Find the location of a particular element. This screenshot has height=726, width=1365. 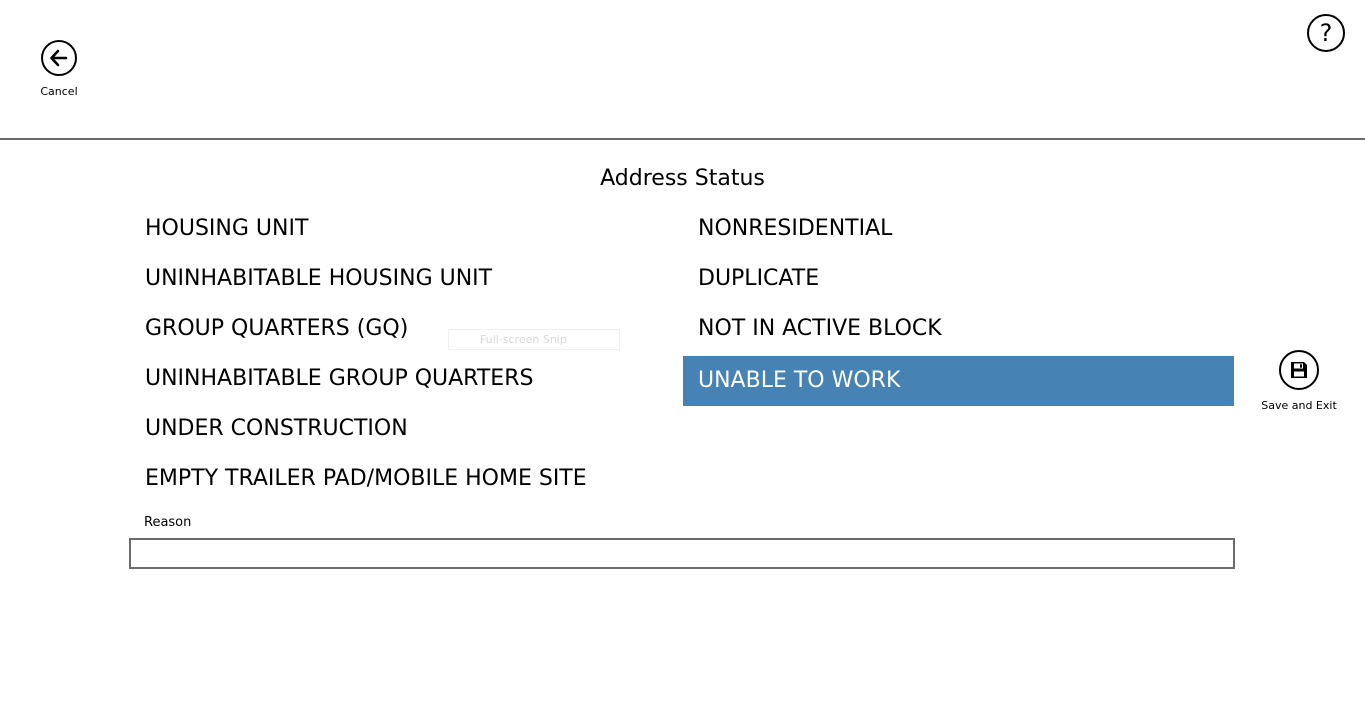

status-option-empty-trailer-pad: EMPTY TRAILER PAD/MOBILE HOME SITE is located at coordinates (397, 479).